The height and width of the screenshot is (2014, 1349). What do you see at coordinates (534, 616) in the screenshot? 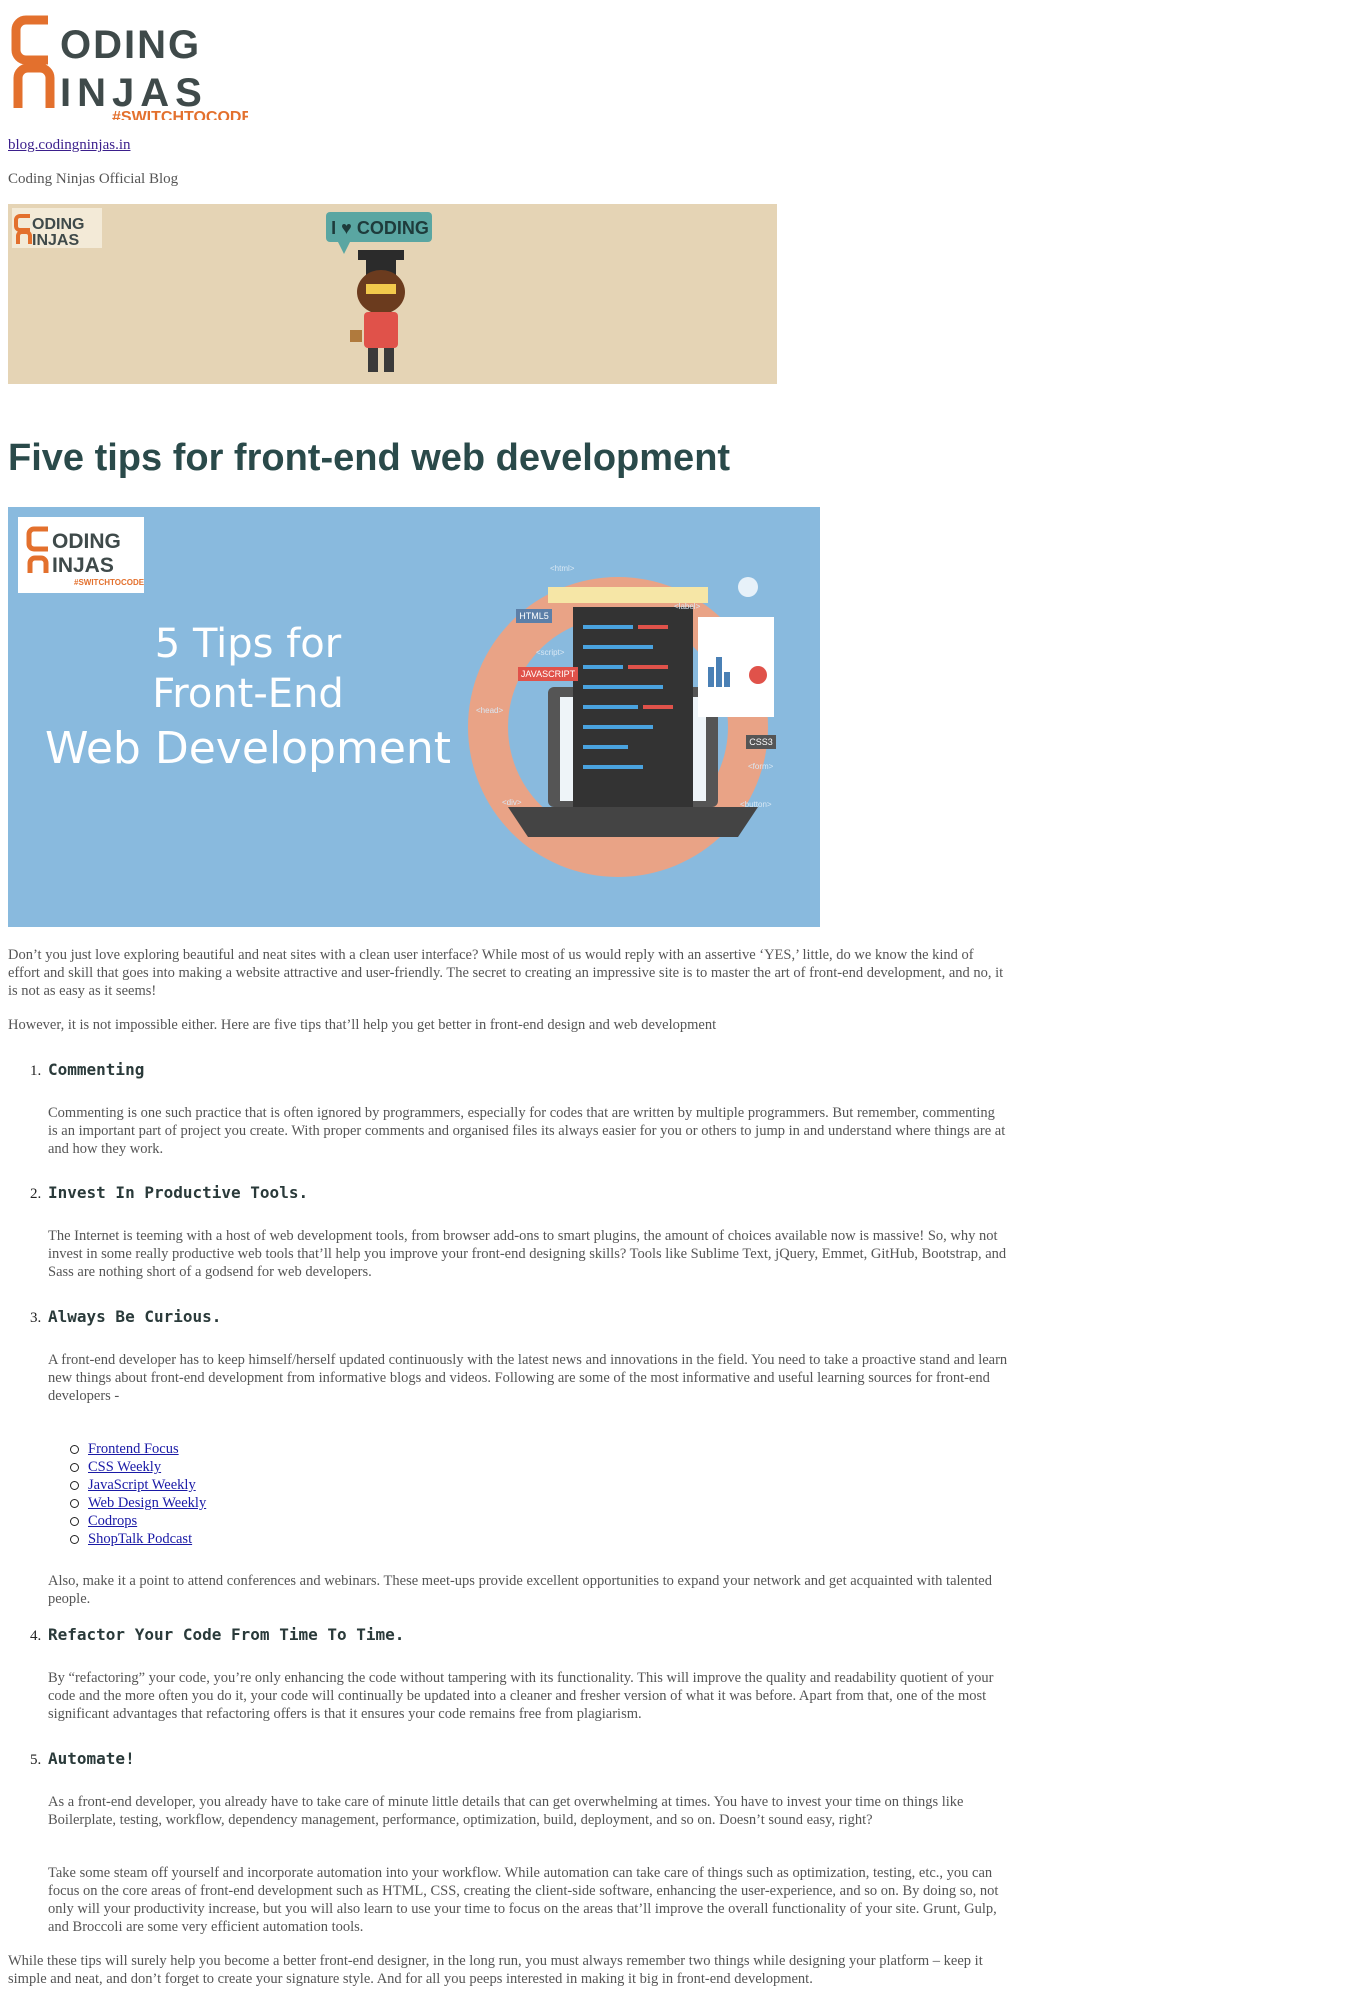
I see `label-html5: HTML5` at bounding box center [534, 616].